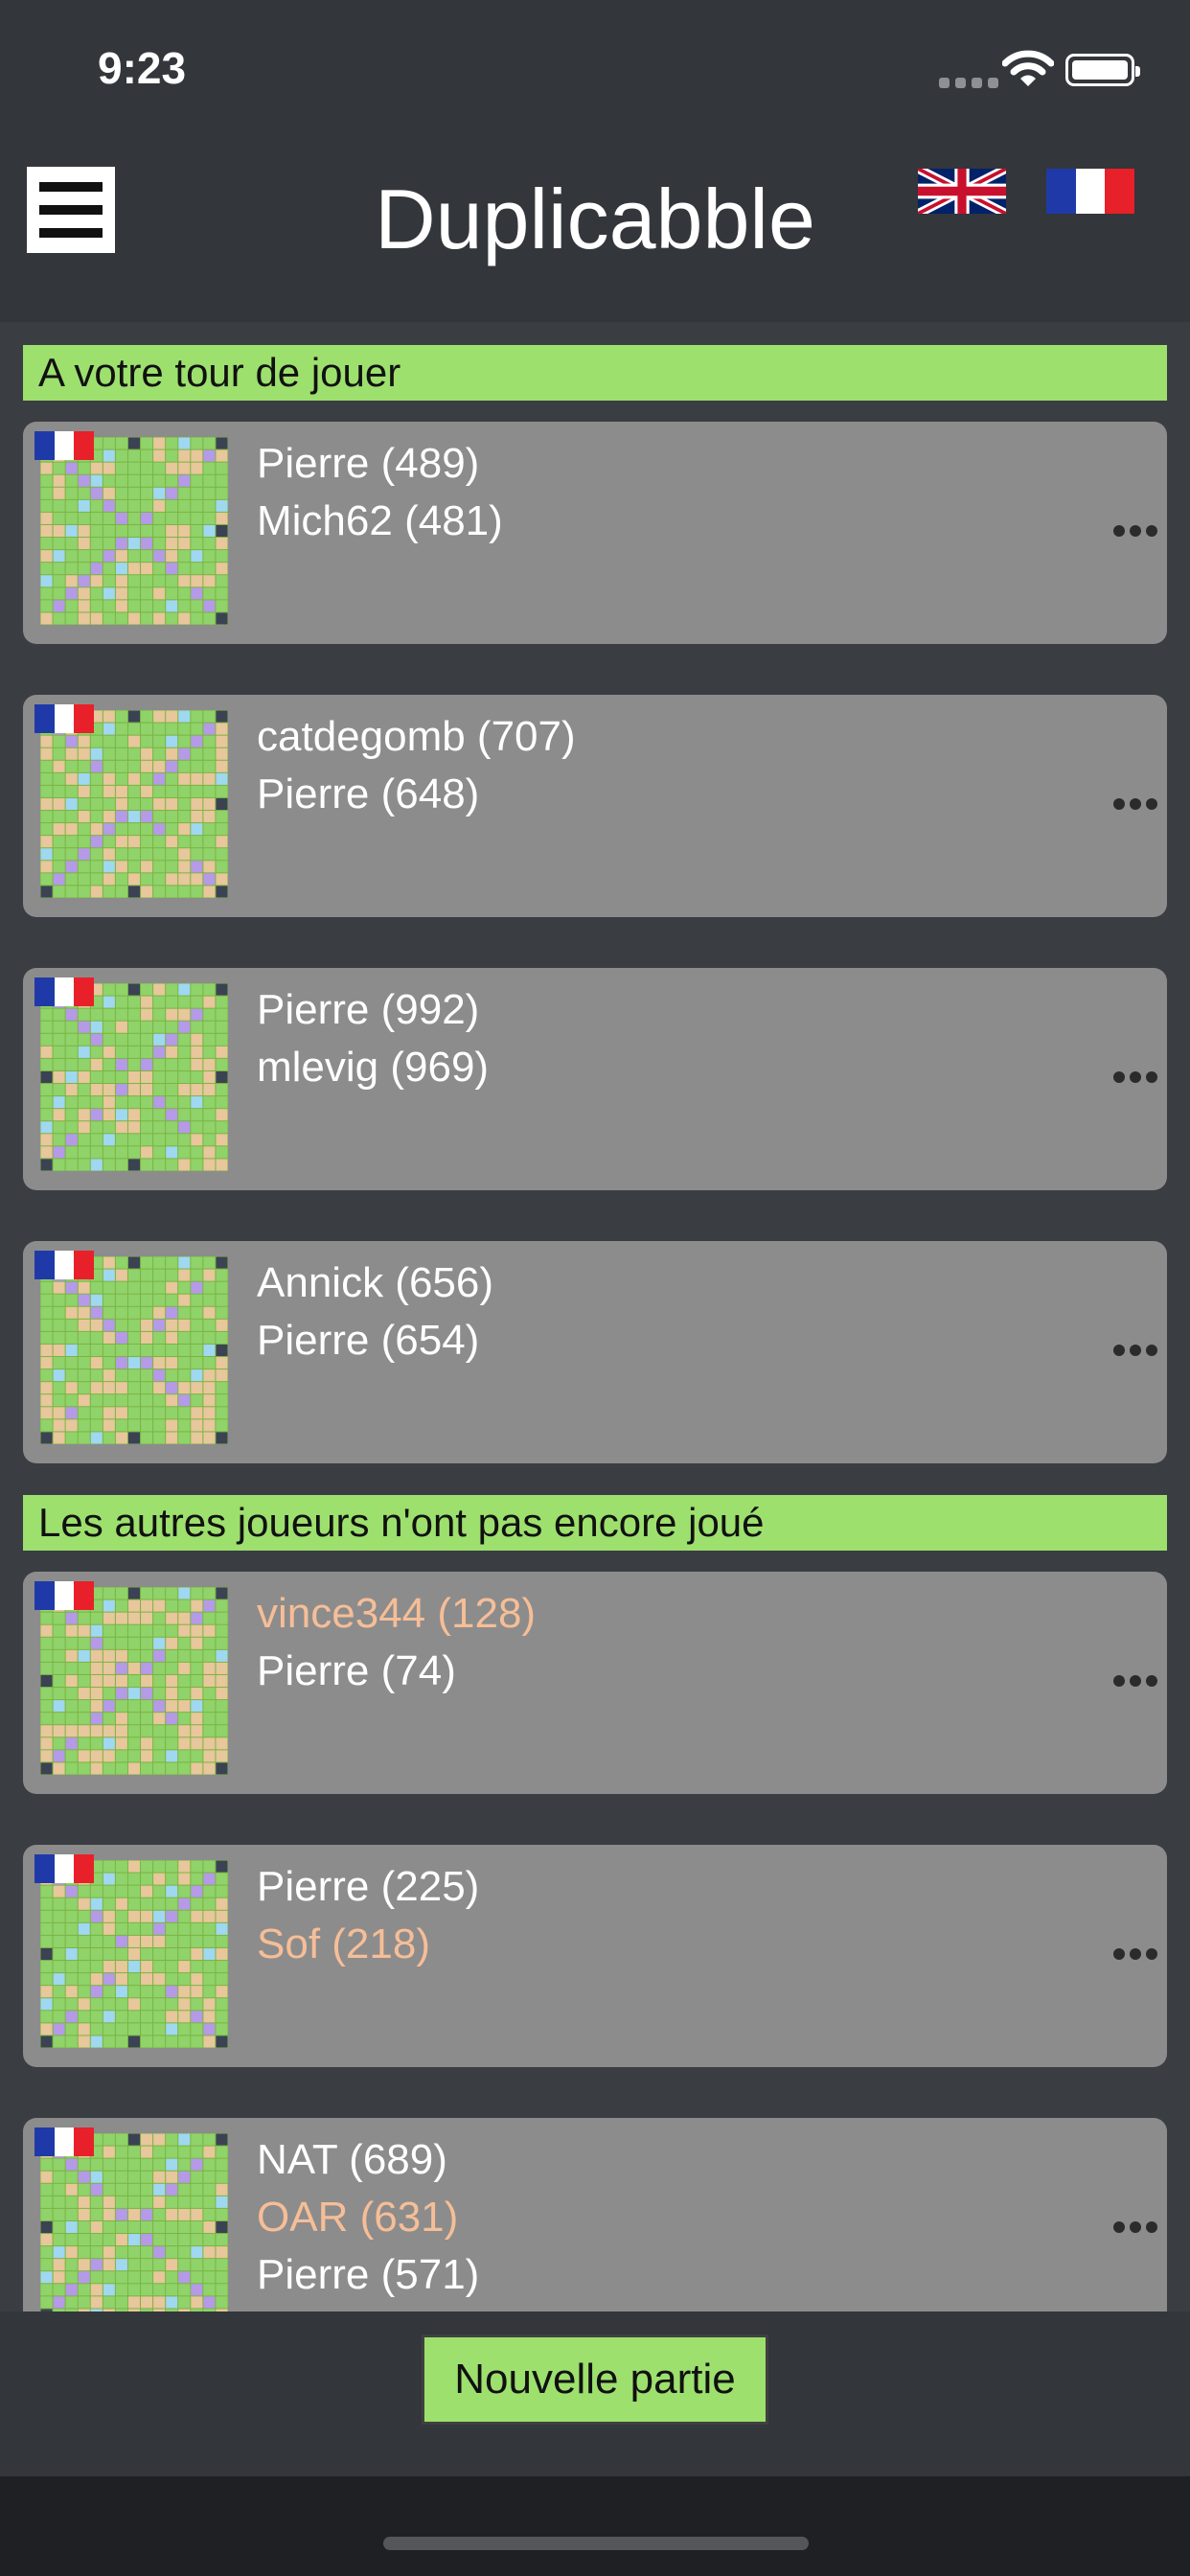 The height and width of the screenshot is (2576, 1190). I want to click on bottom-bar, so click(595, 2526).